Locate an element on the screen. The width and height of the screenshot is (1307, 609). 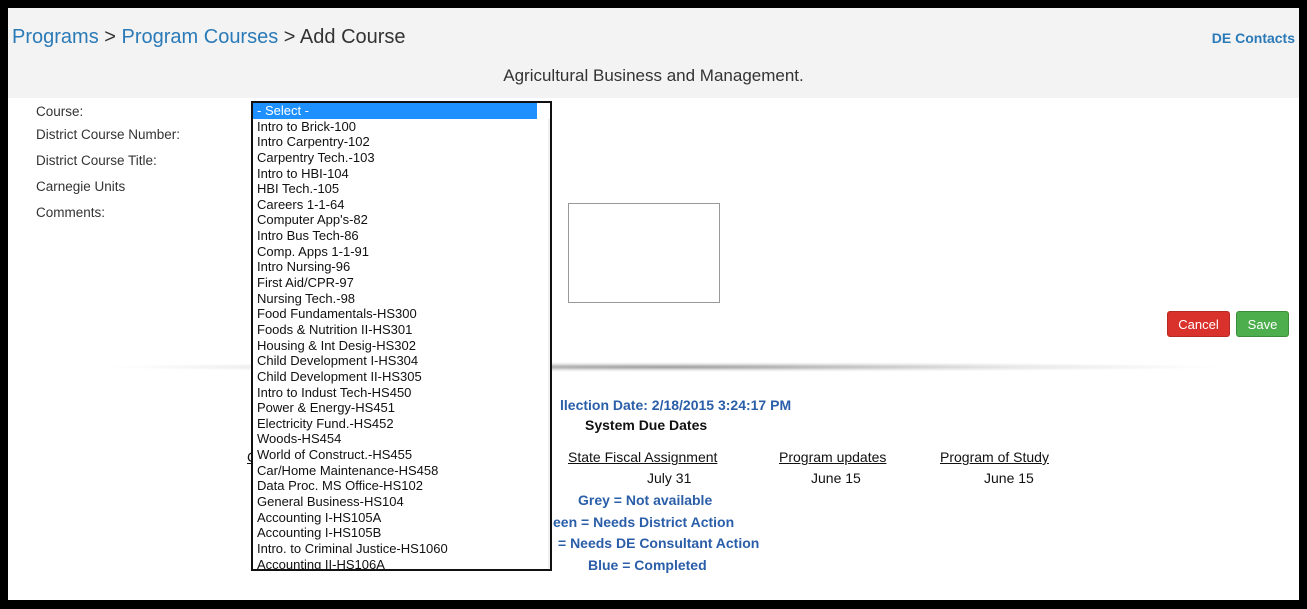
course-option: Foods & Nutrition II-HS301 is located at coordinates (395, 330).